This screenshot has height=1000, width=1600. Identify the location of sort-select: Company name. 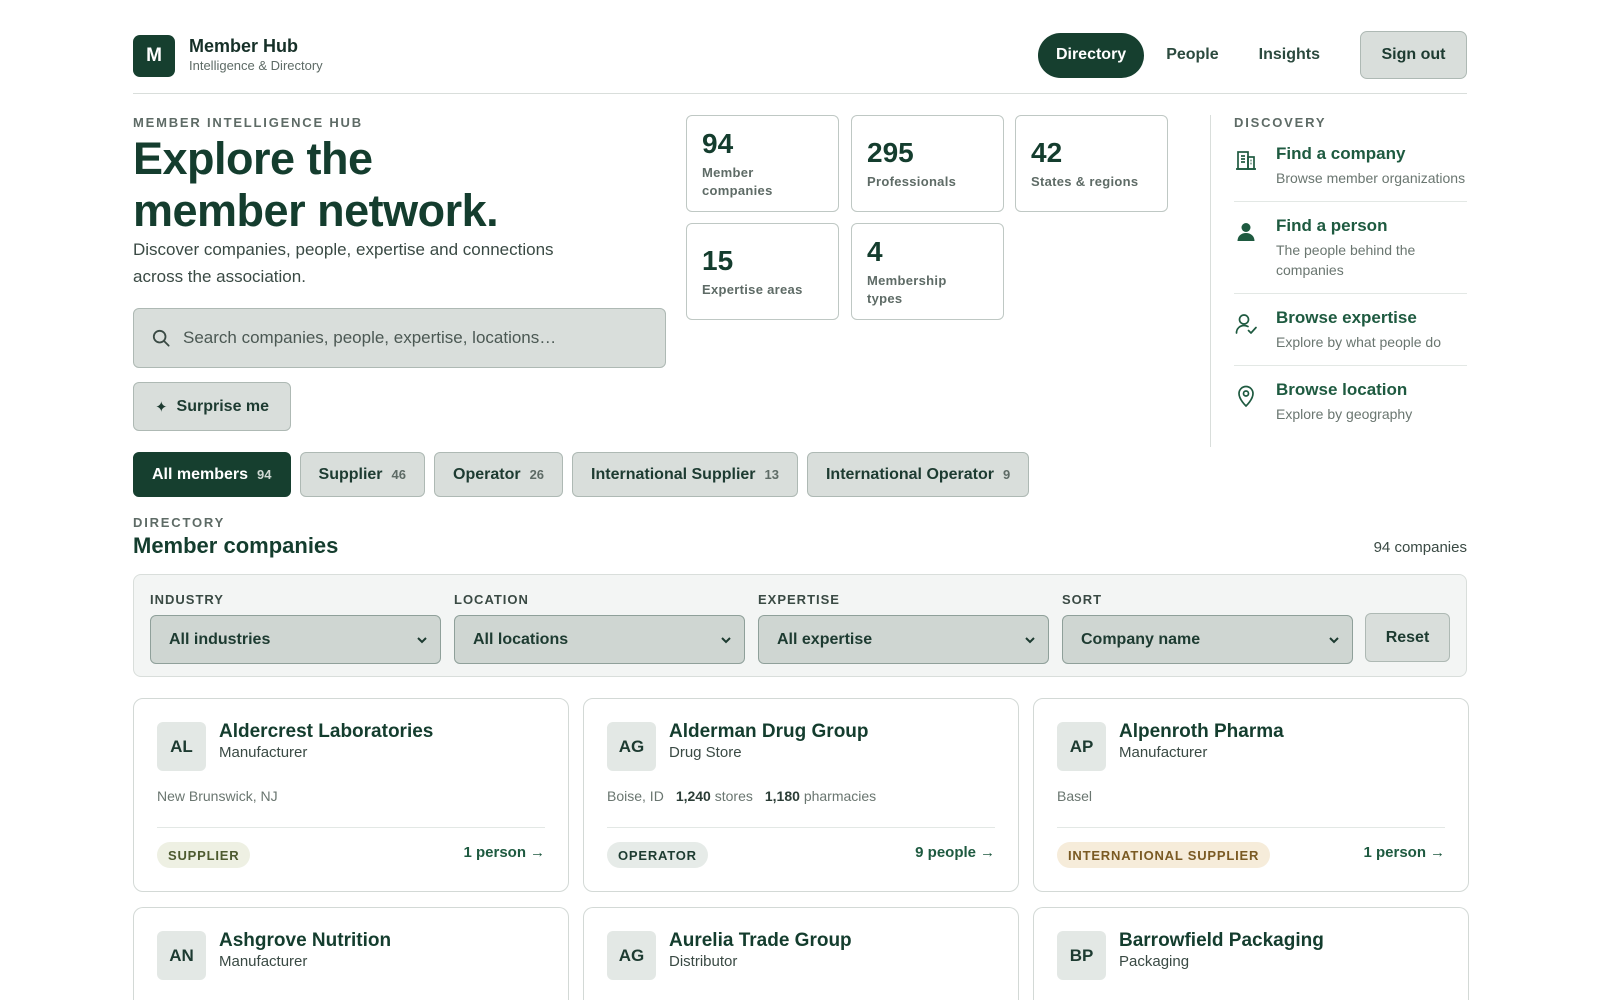
(1207, 639).